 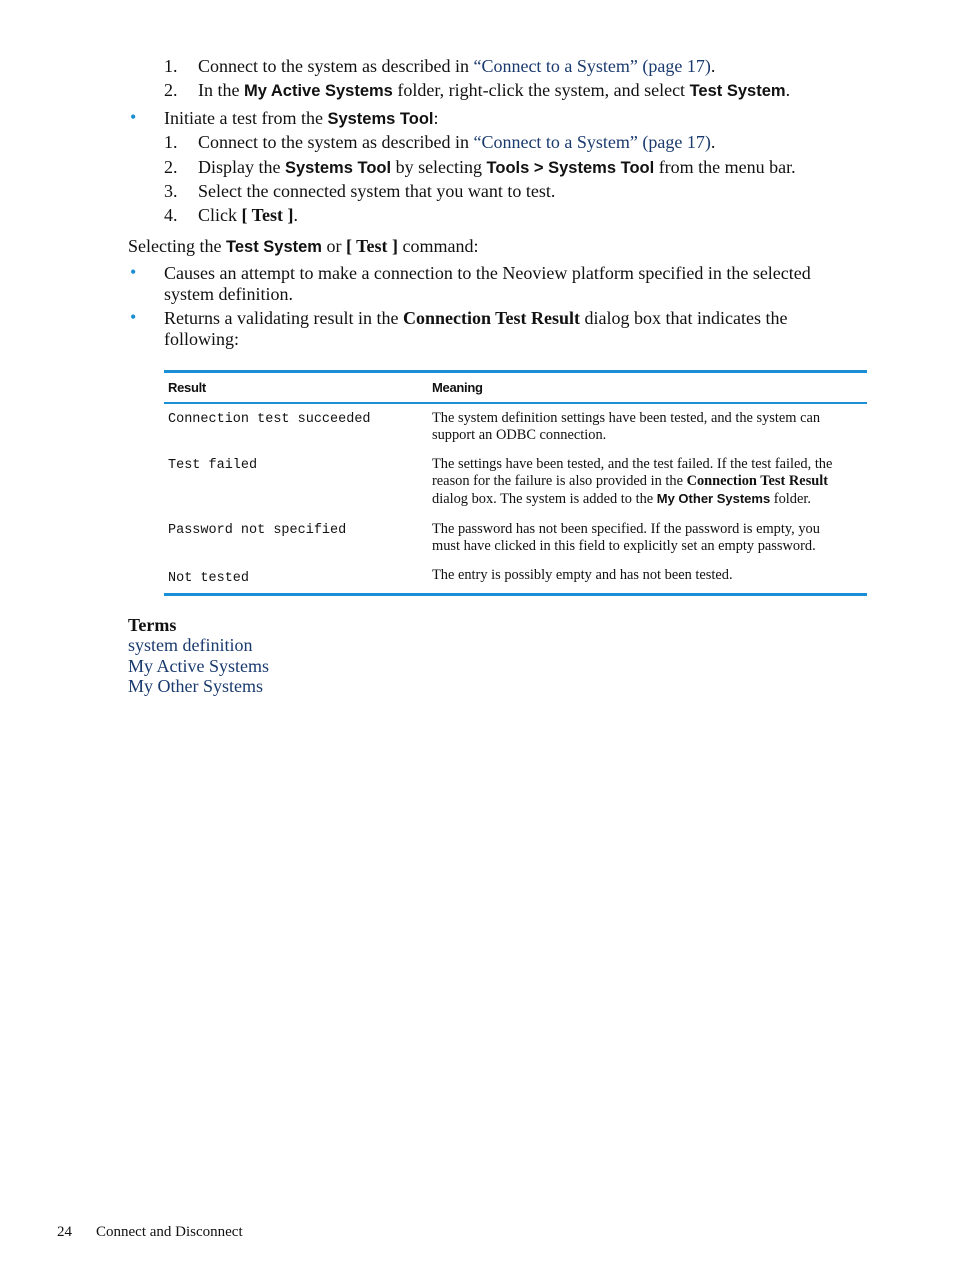 What do you see at coordinates (515, 403) in the screenshot?
I see `table-header-rule` at bounding box center [515, 403].